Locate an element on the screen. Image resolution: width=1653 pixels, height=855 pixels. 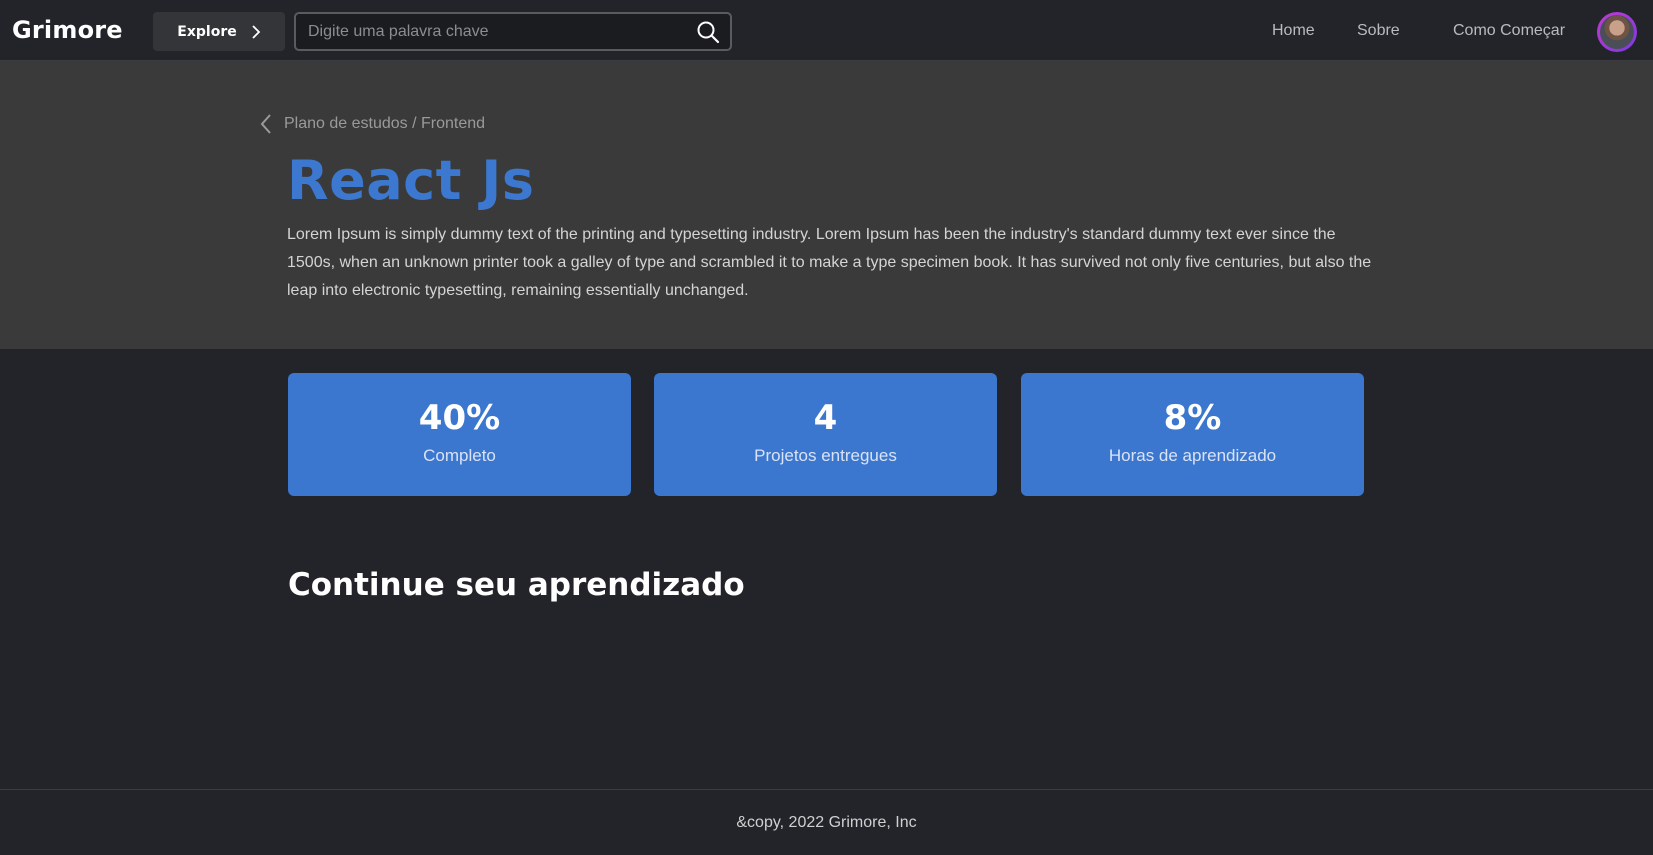
avatar is located at coordinates (1617, 32).